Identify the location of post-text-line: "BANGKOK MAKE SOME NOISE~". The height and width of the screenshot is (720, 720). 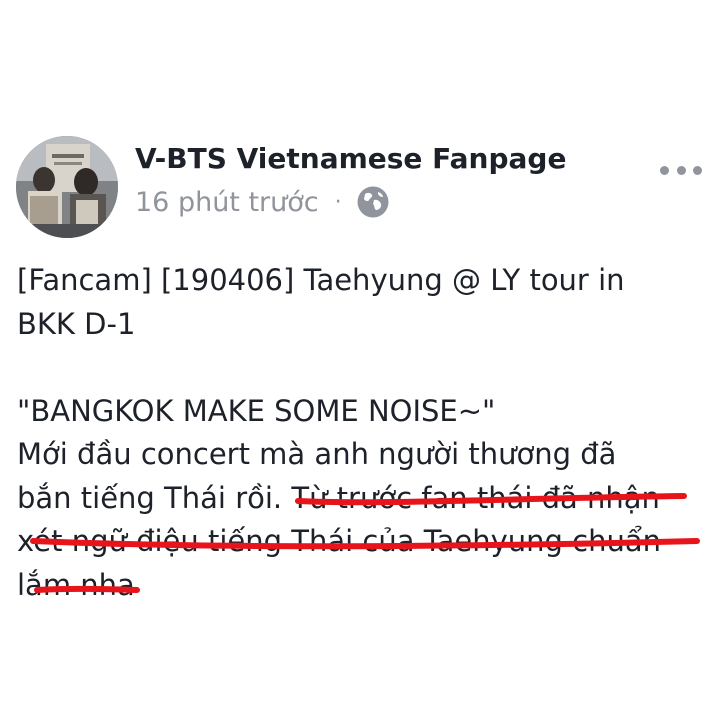
(256, 410).